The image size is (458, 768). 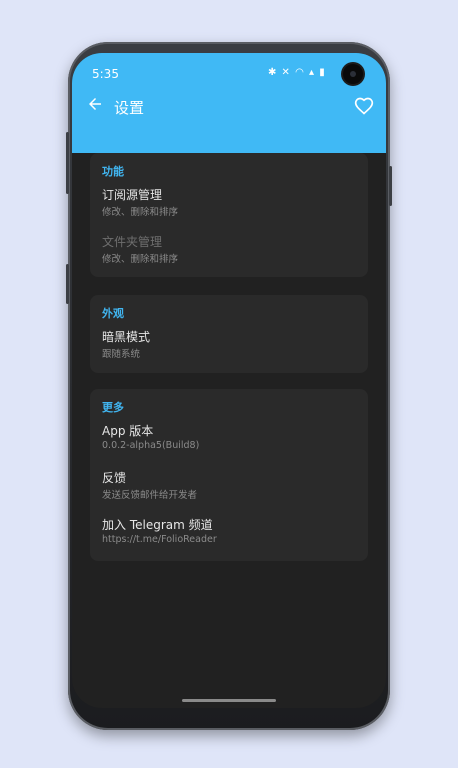 I want to click on telegram-subtitle: https://t.me/FolioReader, so click(x=159, y=539).